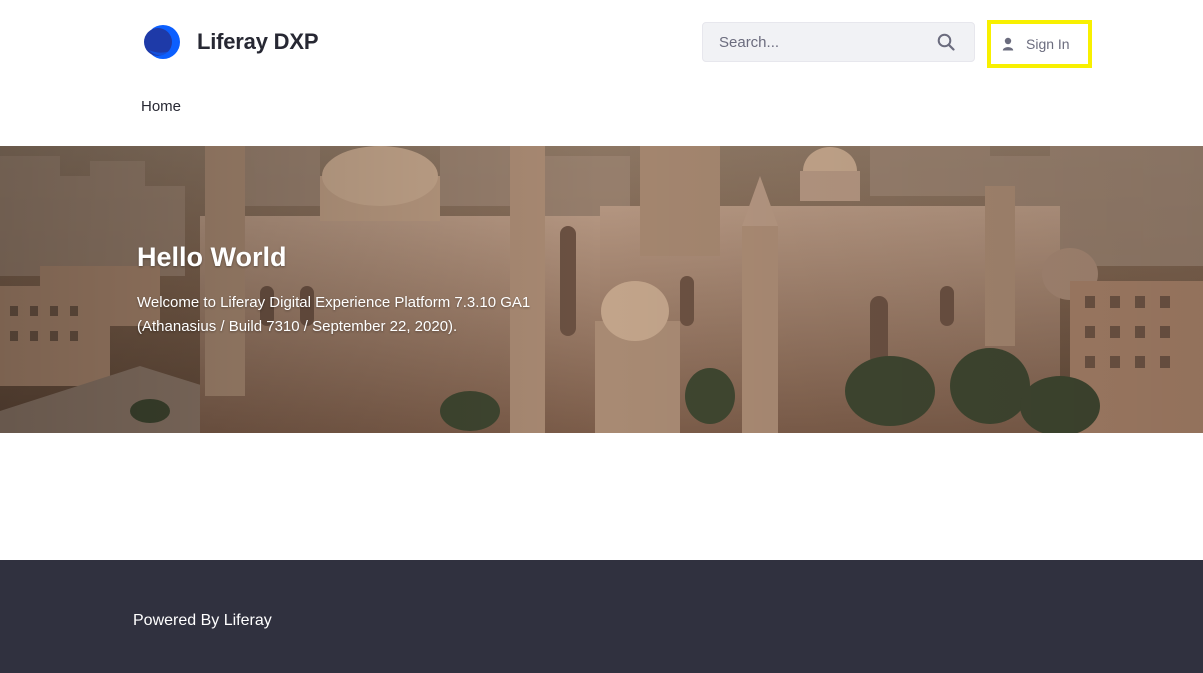 The height and width of the screenshot is (673, 1203). Describe the element at coordinates (161, 42) in the screenshot. I see `liferay-logo-icon` at that location.